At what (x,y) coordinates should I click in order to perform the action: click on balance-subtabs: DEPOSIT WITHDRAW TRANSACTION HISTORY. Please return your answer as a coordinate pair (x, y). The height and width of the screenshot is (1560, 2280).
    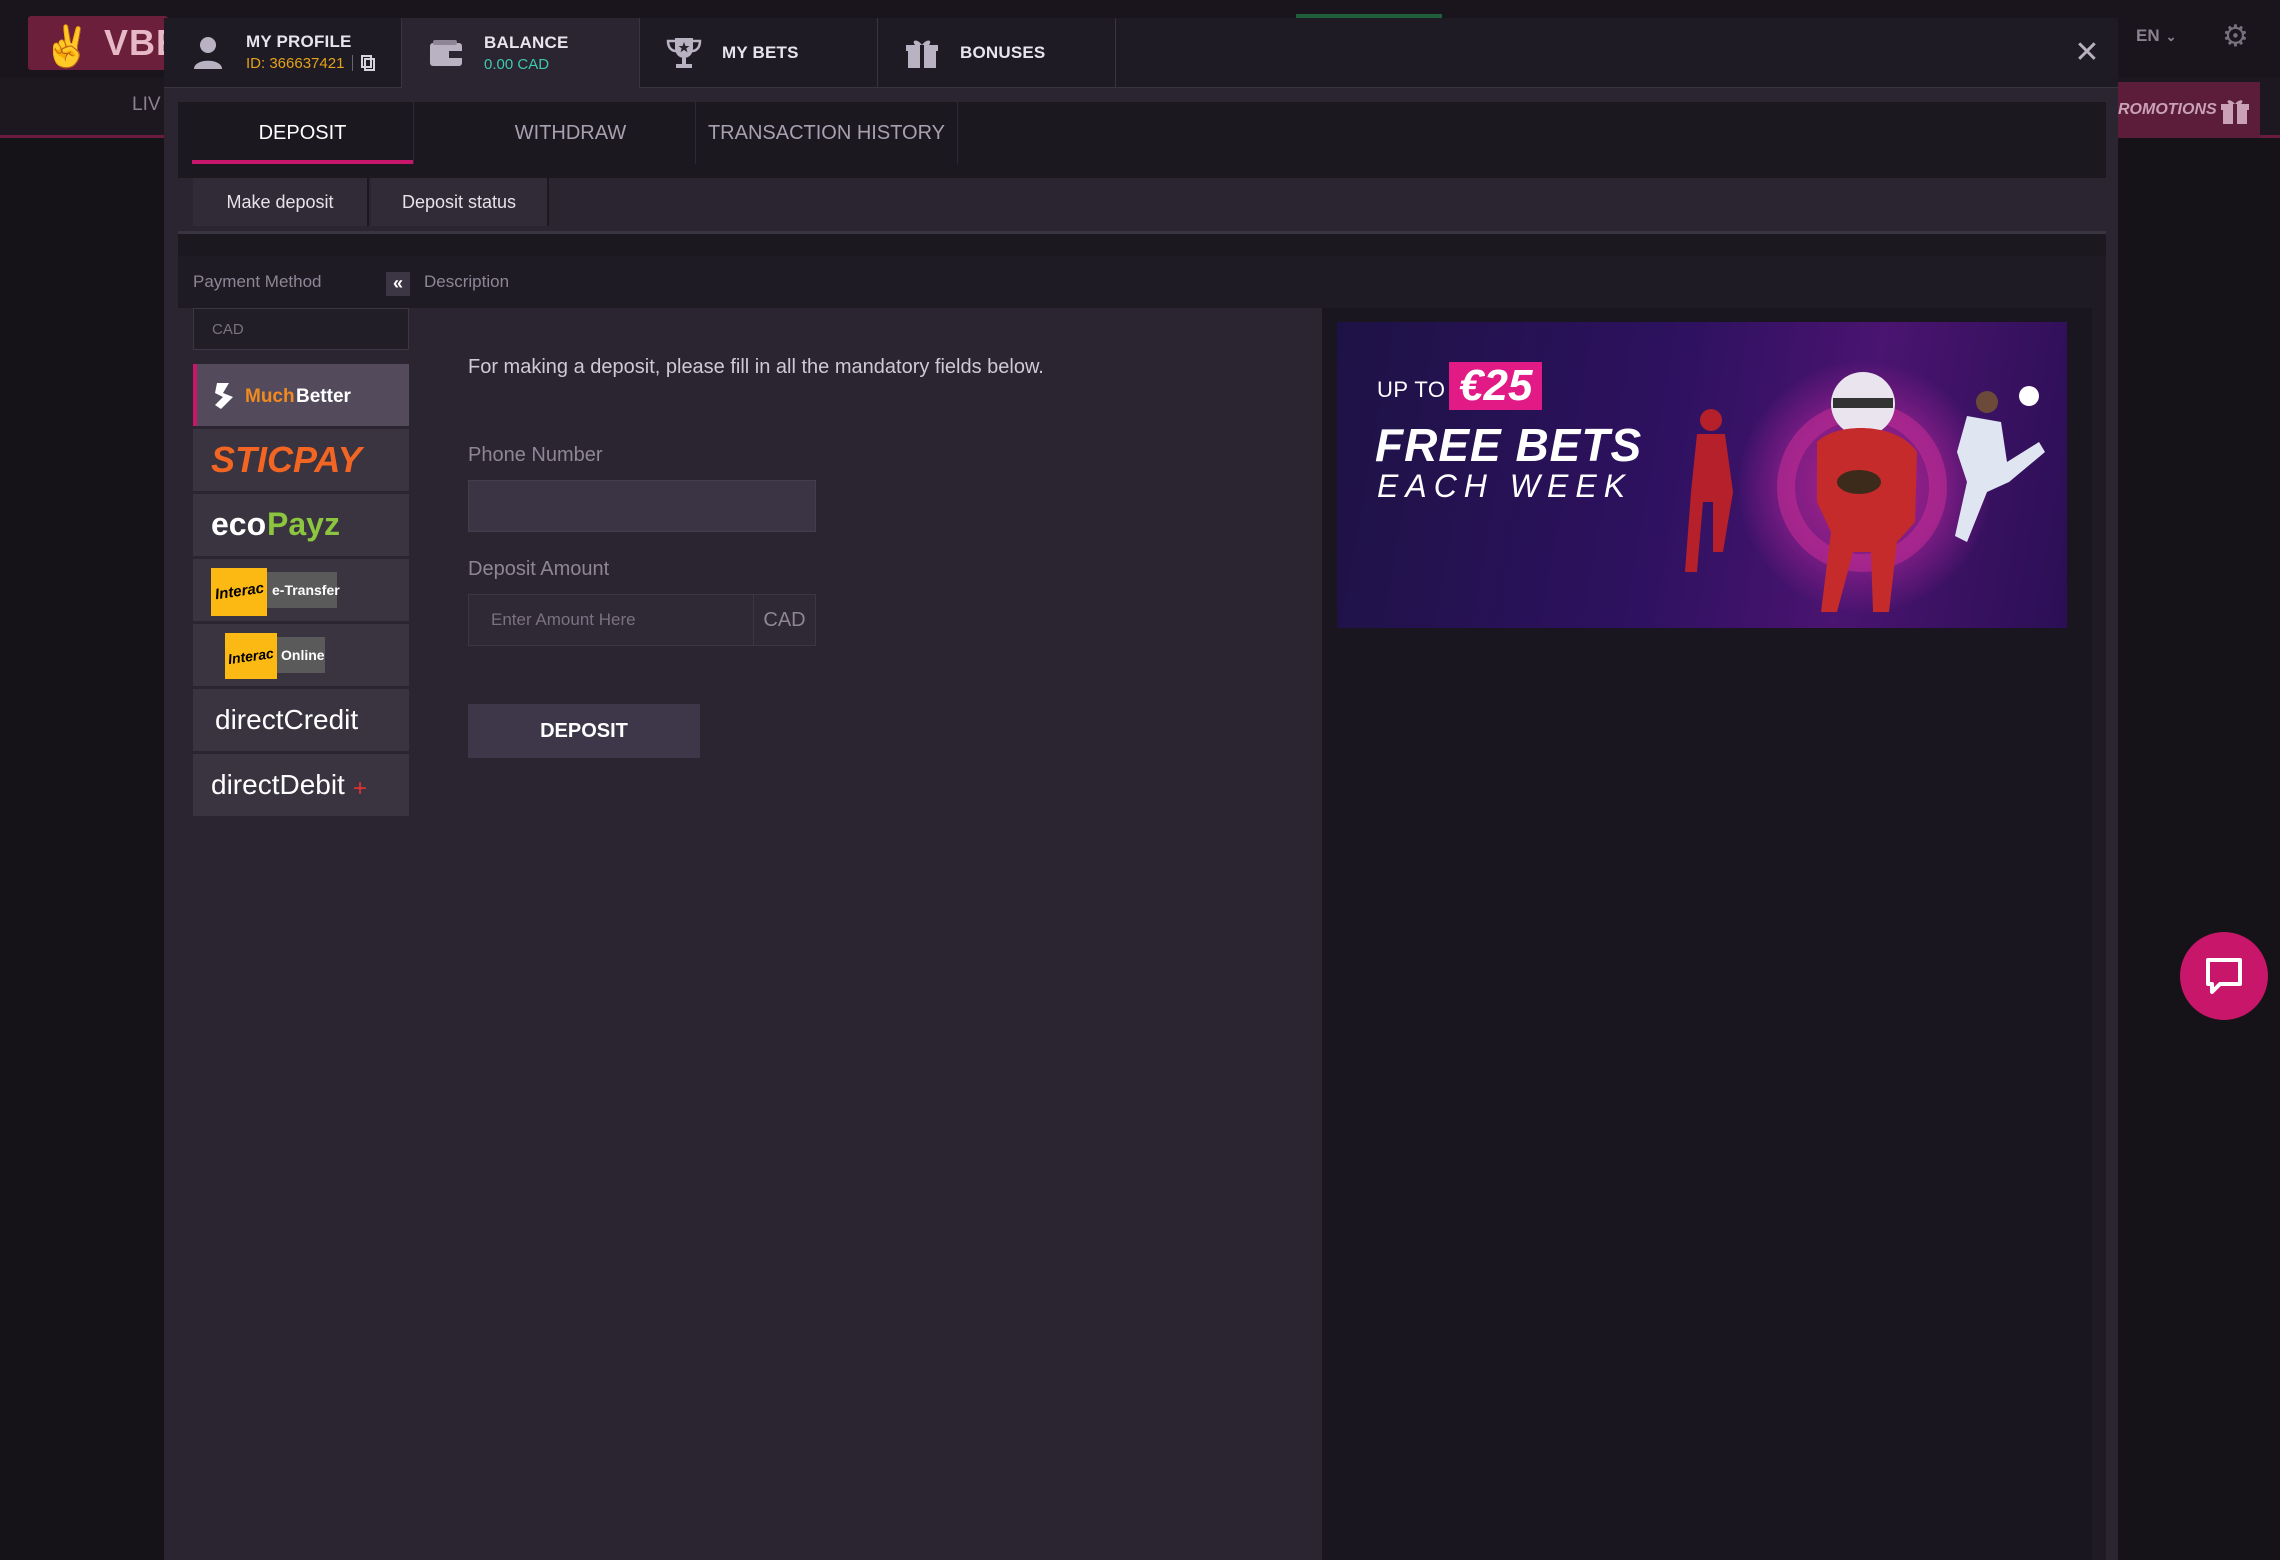
    Looking at the image, I should click on (1142, 133).